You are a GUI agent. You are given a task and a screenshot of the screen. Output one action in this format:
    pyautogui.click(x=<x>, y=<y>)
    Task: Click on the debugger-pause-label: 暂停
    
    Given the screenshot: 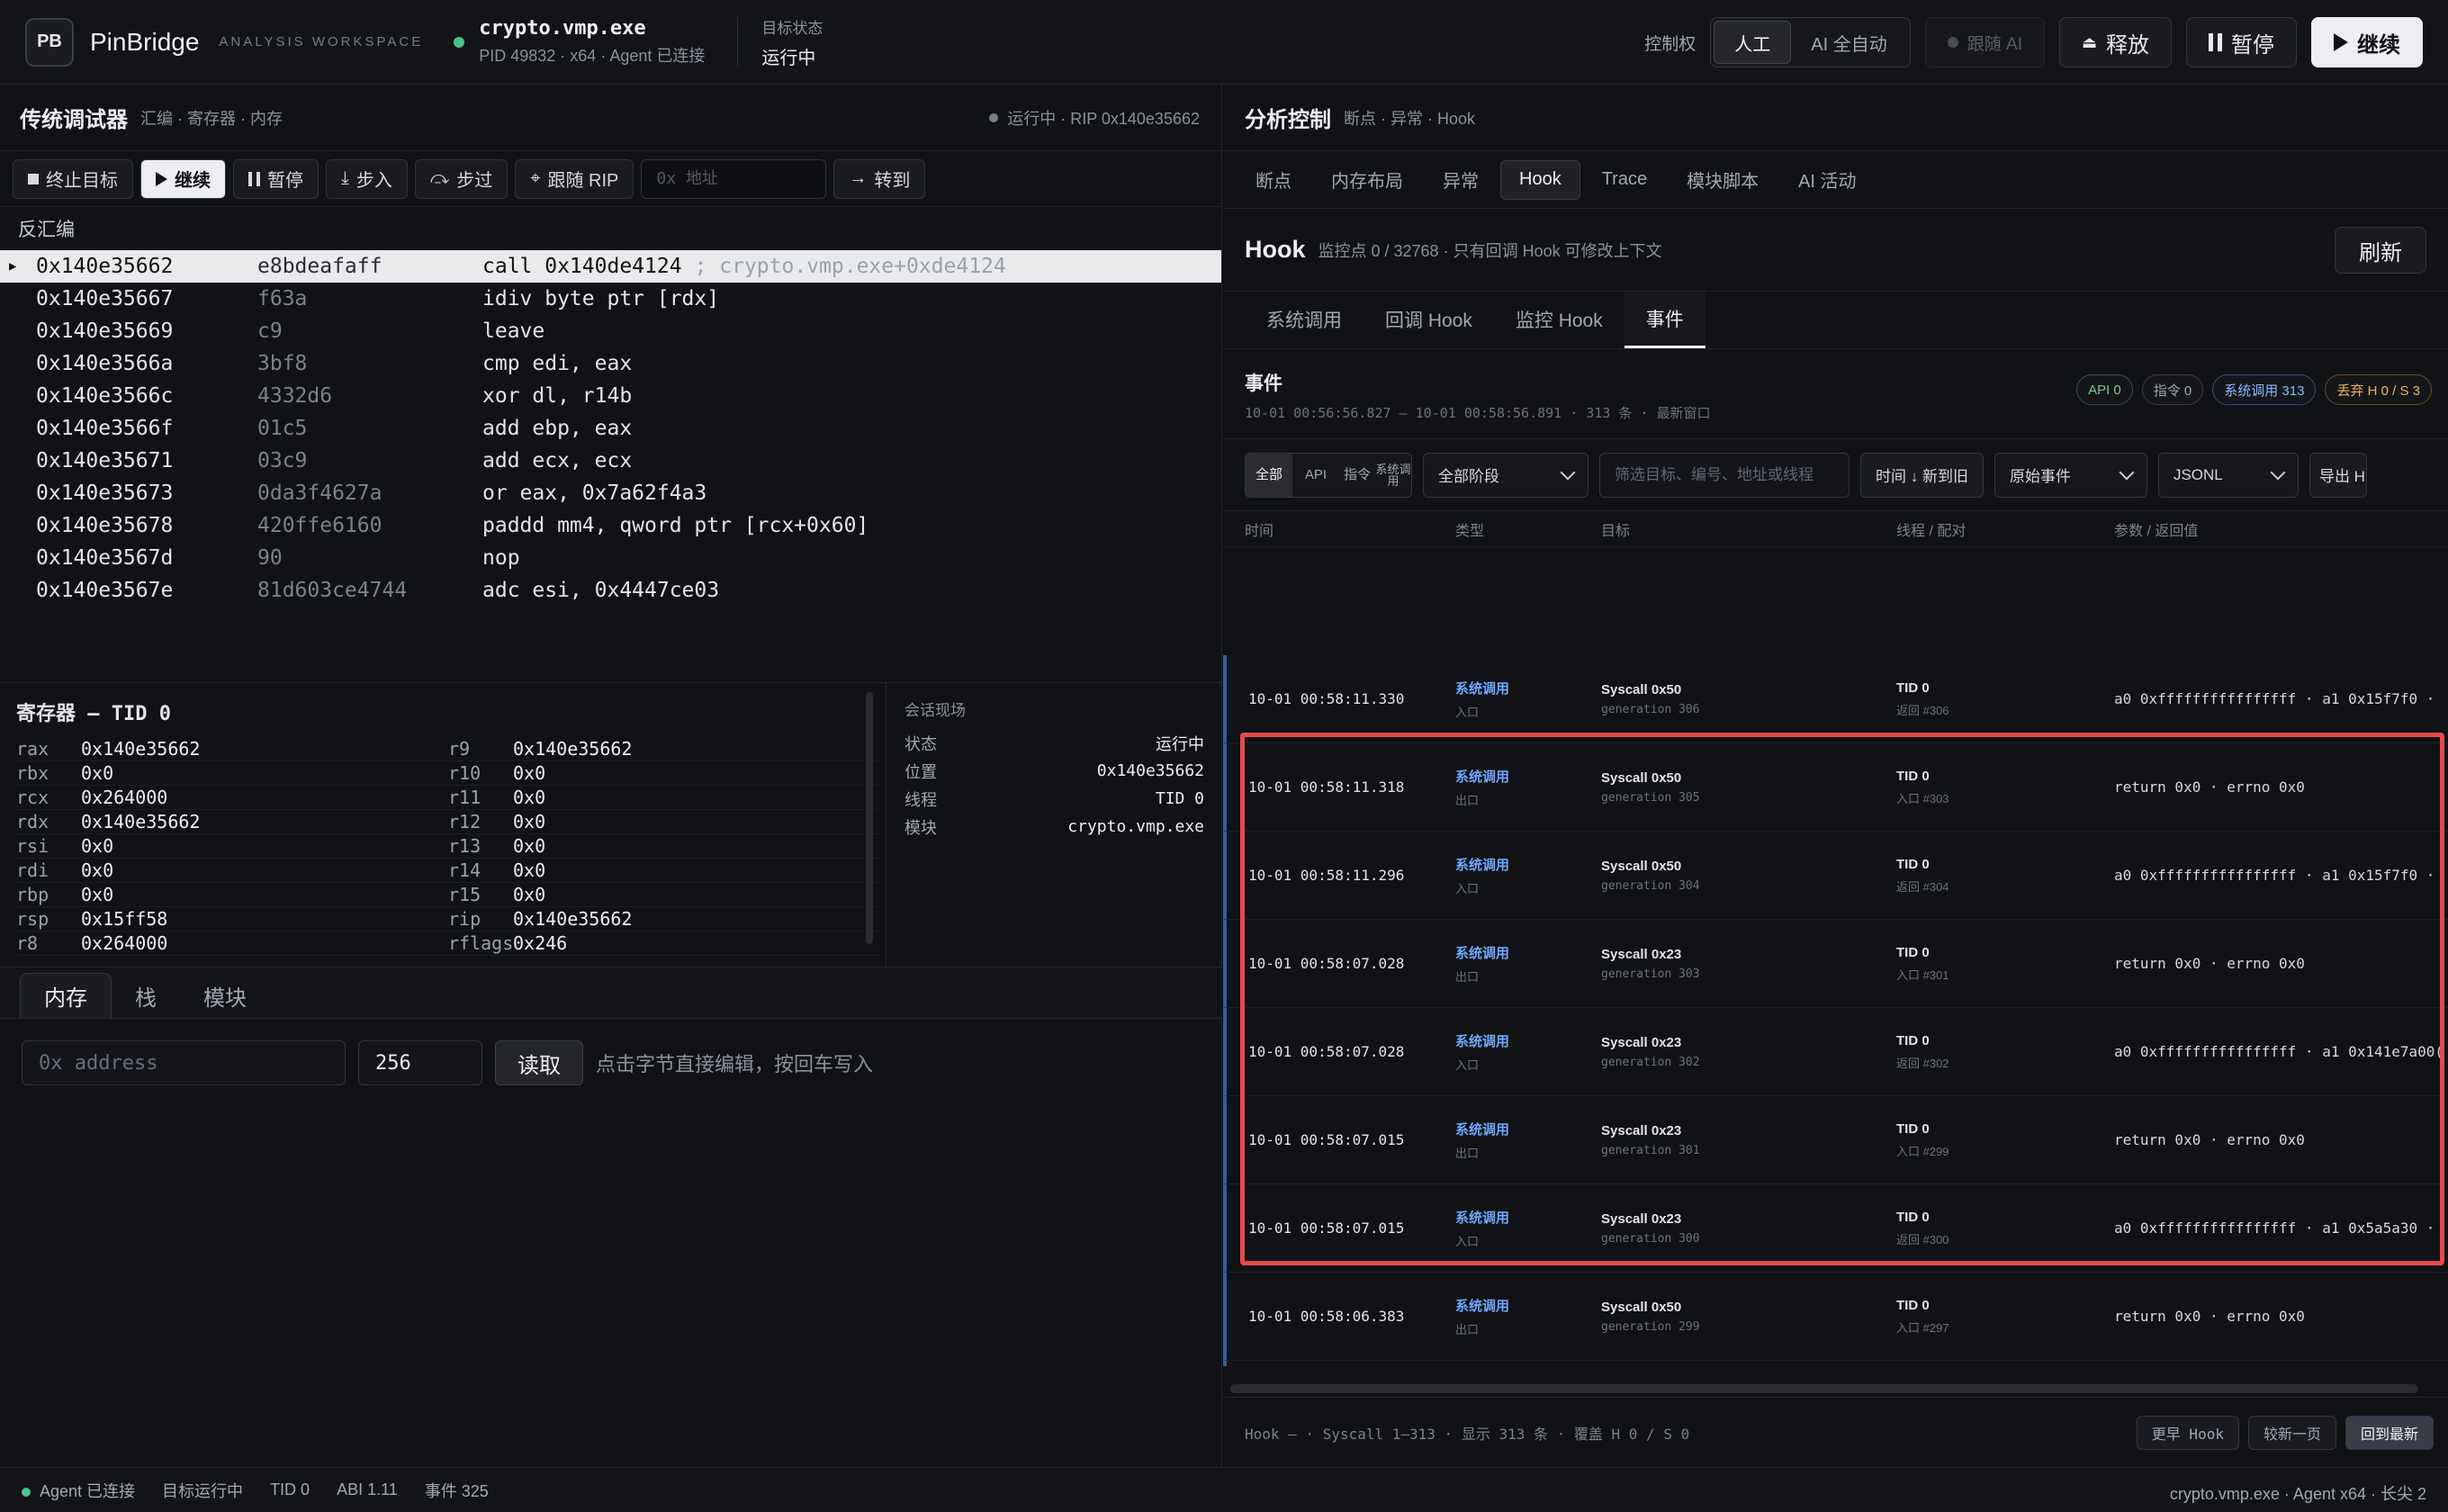 What is the action you would take?
    pyautogui.click(x=285, y=181)
    